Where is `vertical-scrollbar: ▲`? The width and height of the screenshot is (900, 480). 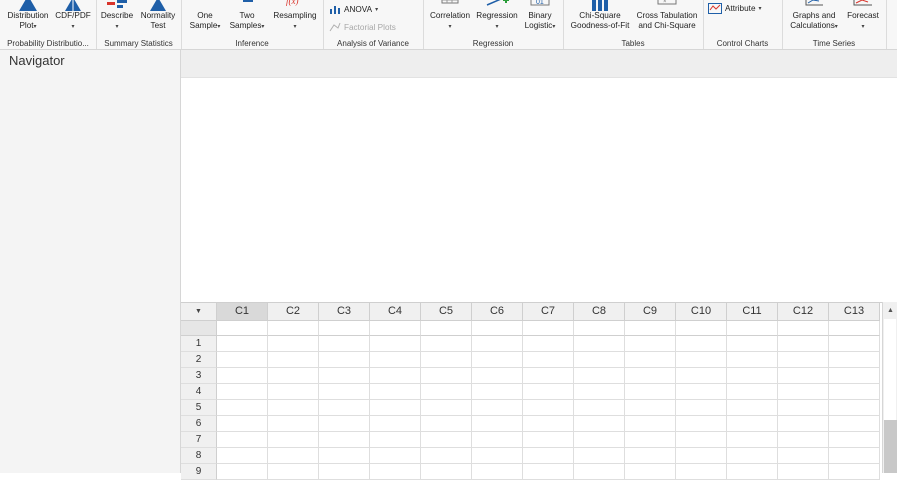 vertical-scrollbar: ▲ is located at coordinates (890, 387).